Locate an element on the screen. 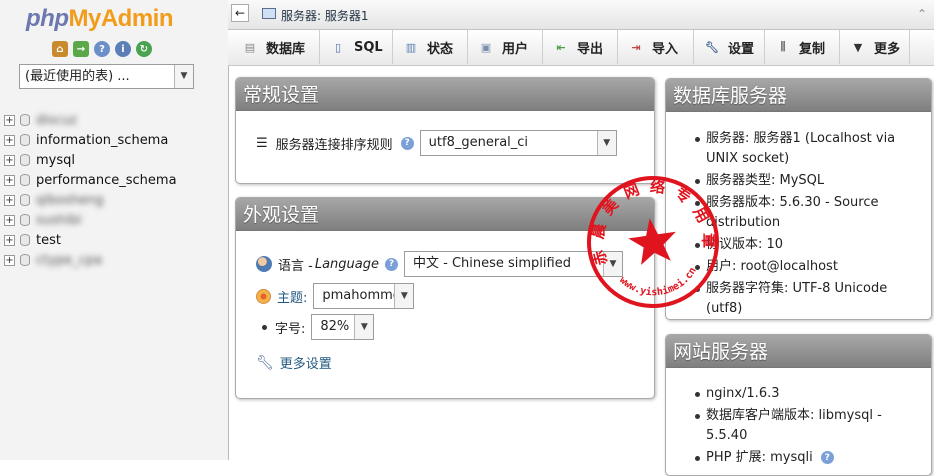 The width and height of the screenshot is (934, 476). breadcrumb: 服务器: 服务器1 is located at coordinates (325, 15).